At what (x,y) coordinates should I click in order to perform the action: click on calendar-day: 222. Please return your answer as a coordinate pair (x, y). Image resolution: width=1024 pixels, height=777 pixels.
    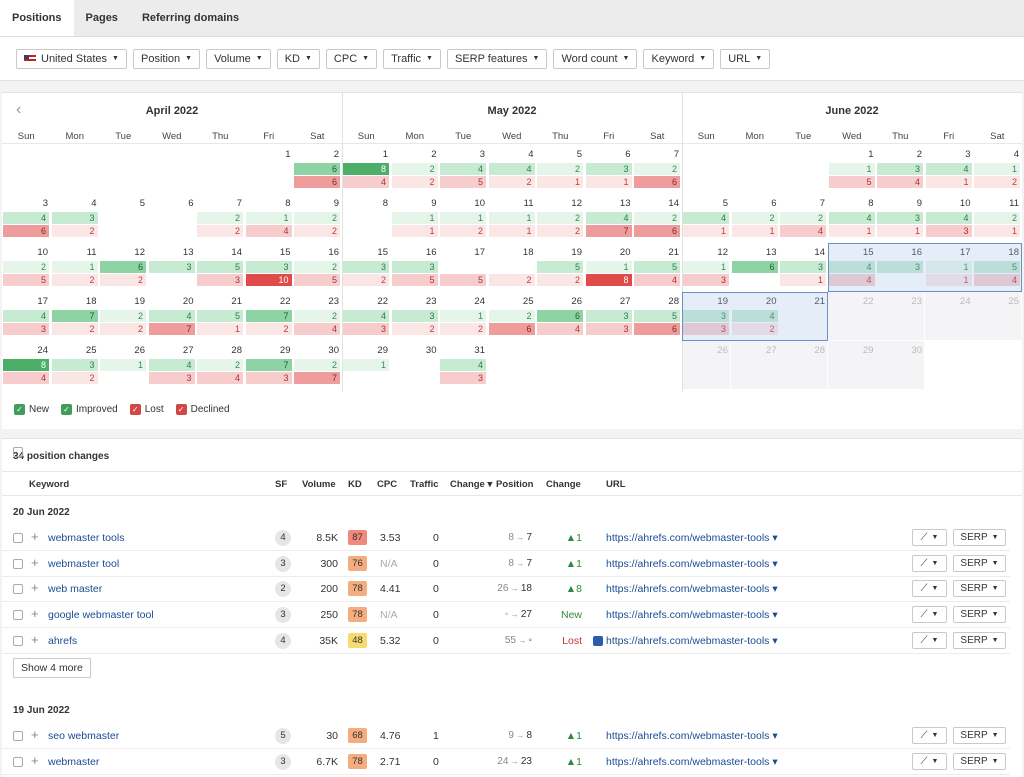
    Looking at the image, I should click on (415, 169).